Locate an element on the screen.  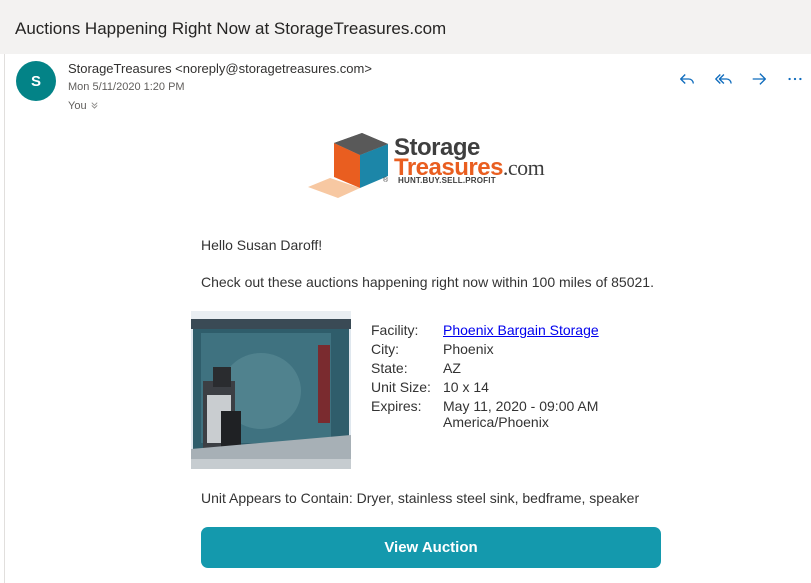
city-row: City: Phoenix is located at coordinates (507, 349).